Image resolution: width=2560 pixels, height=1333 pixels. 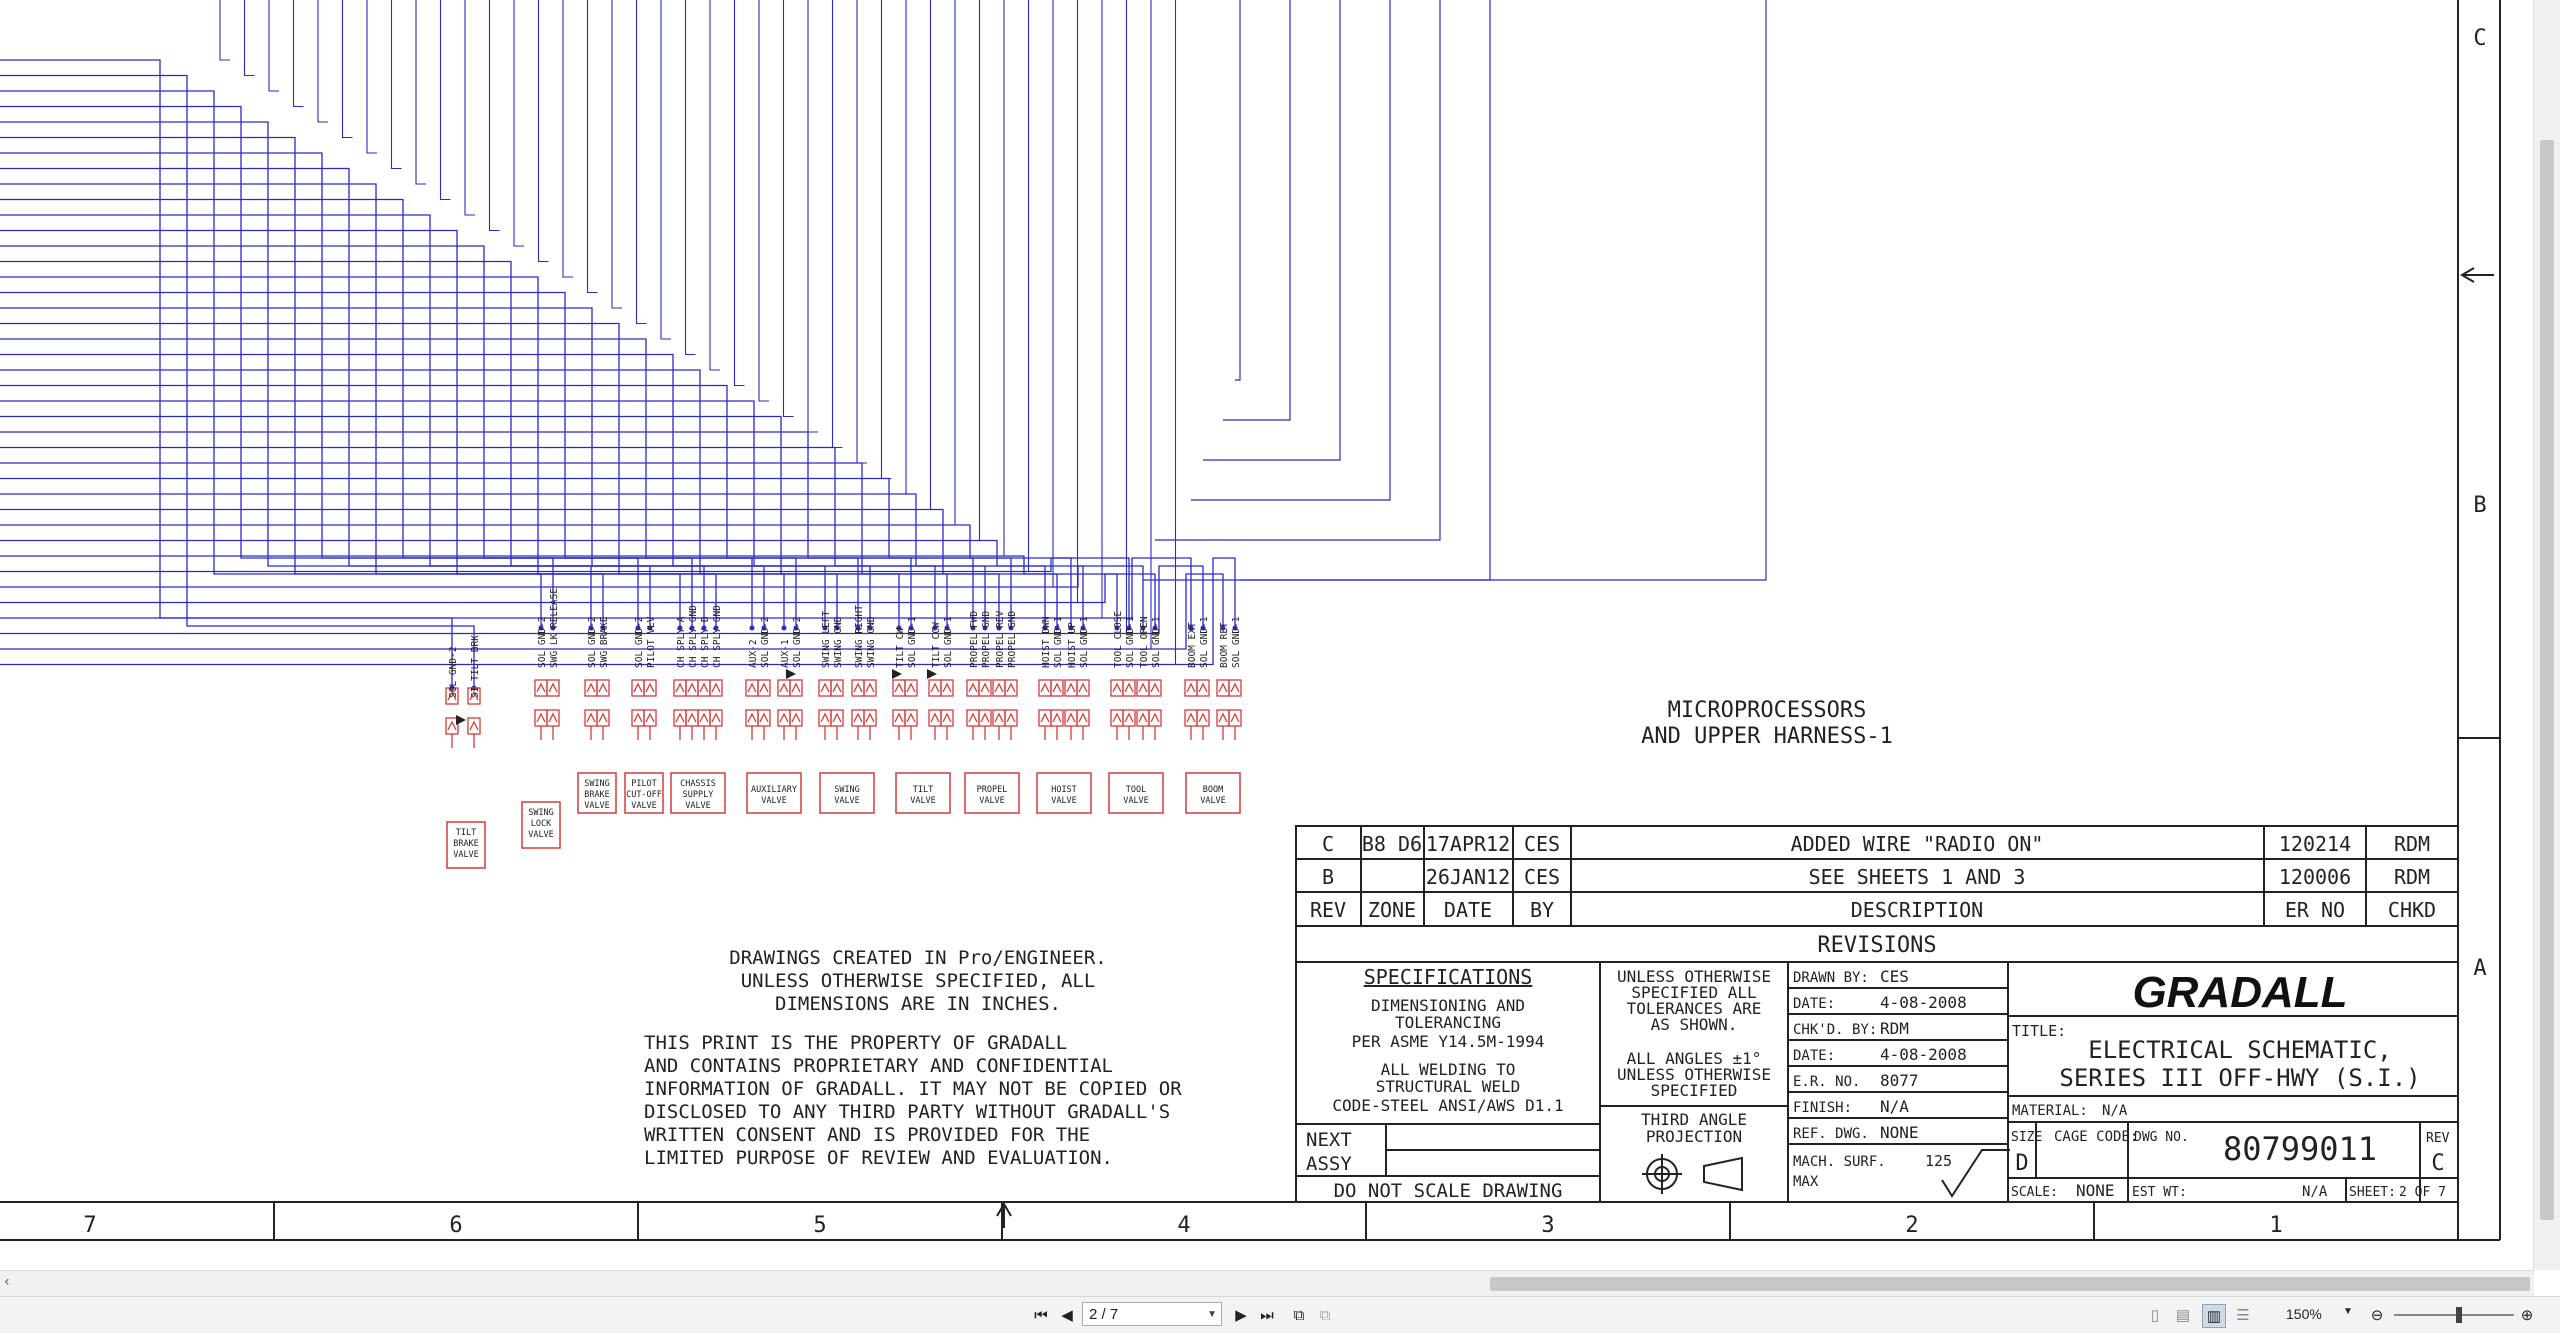 I want to click on zoom-slider, so click(x=2454, y=1315).